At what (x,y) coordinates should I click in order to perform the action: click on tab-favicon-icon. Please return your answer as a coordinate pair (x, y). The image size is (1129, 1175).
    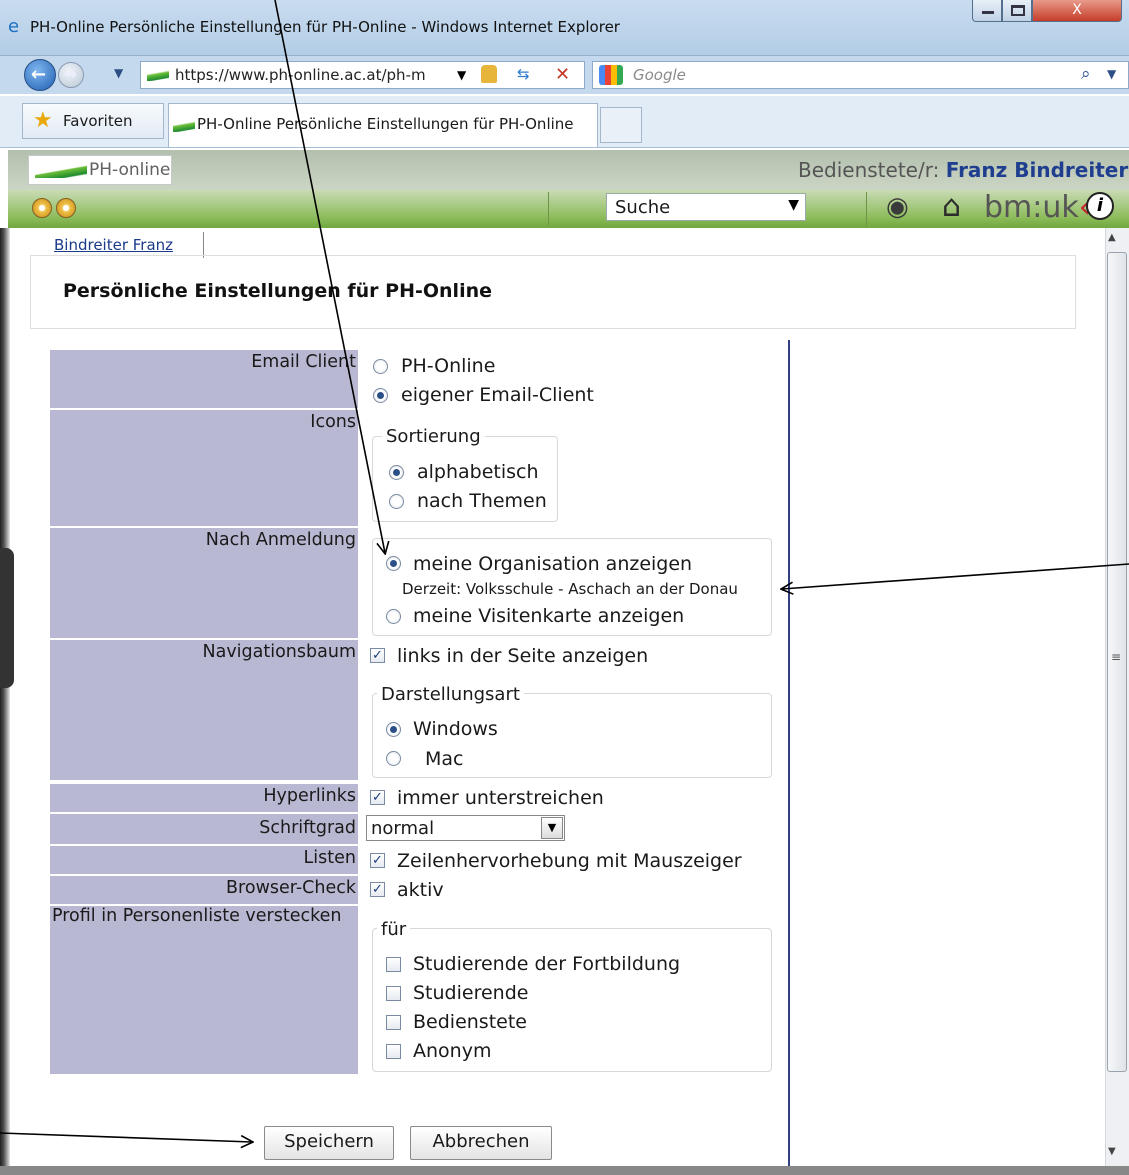
    Looking at the image, I should click on (184, 125).